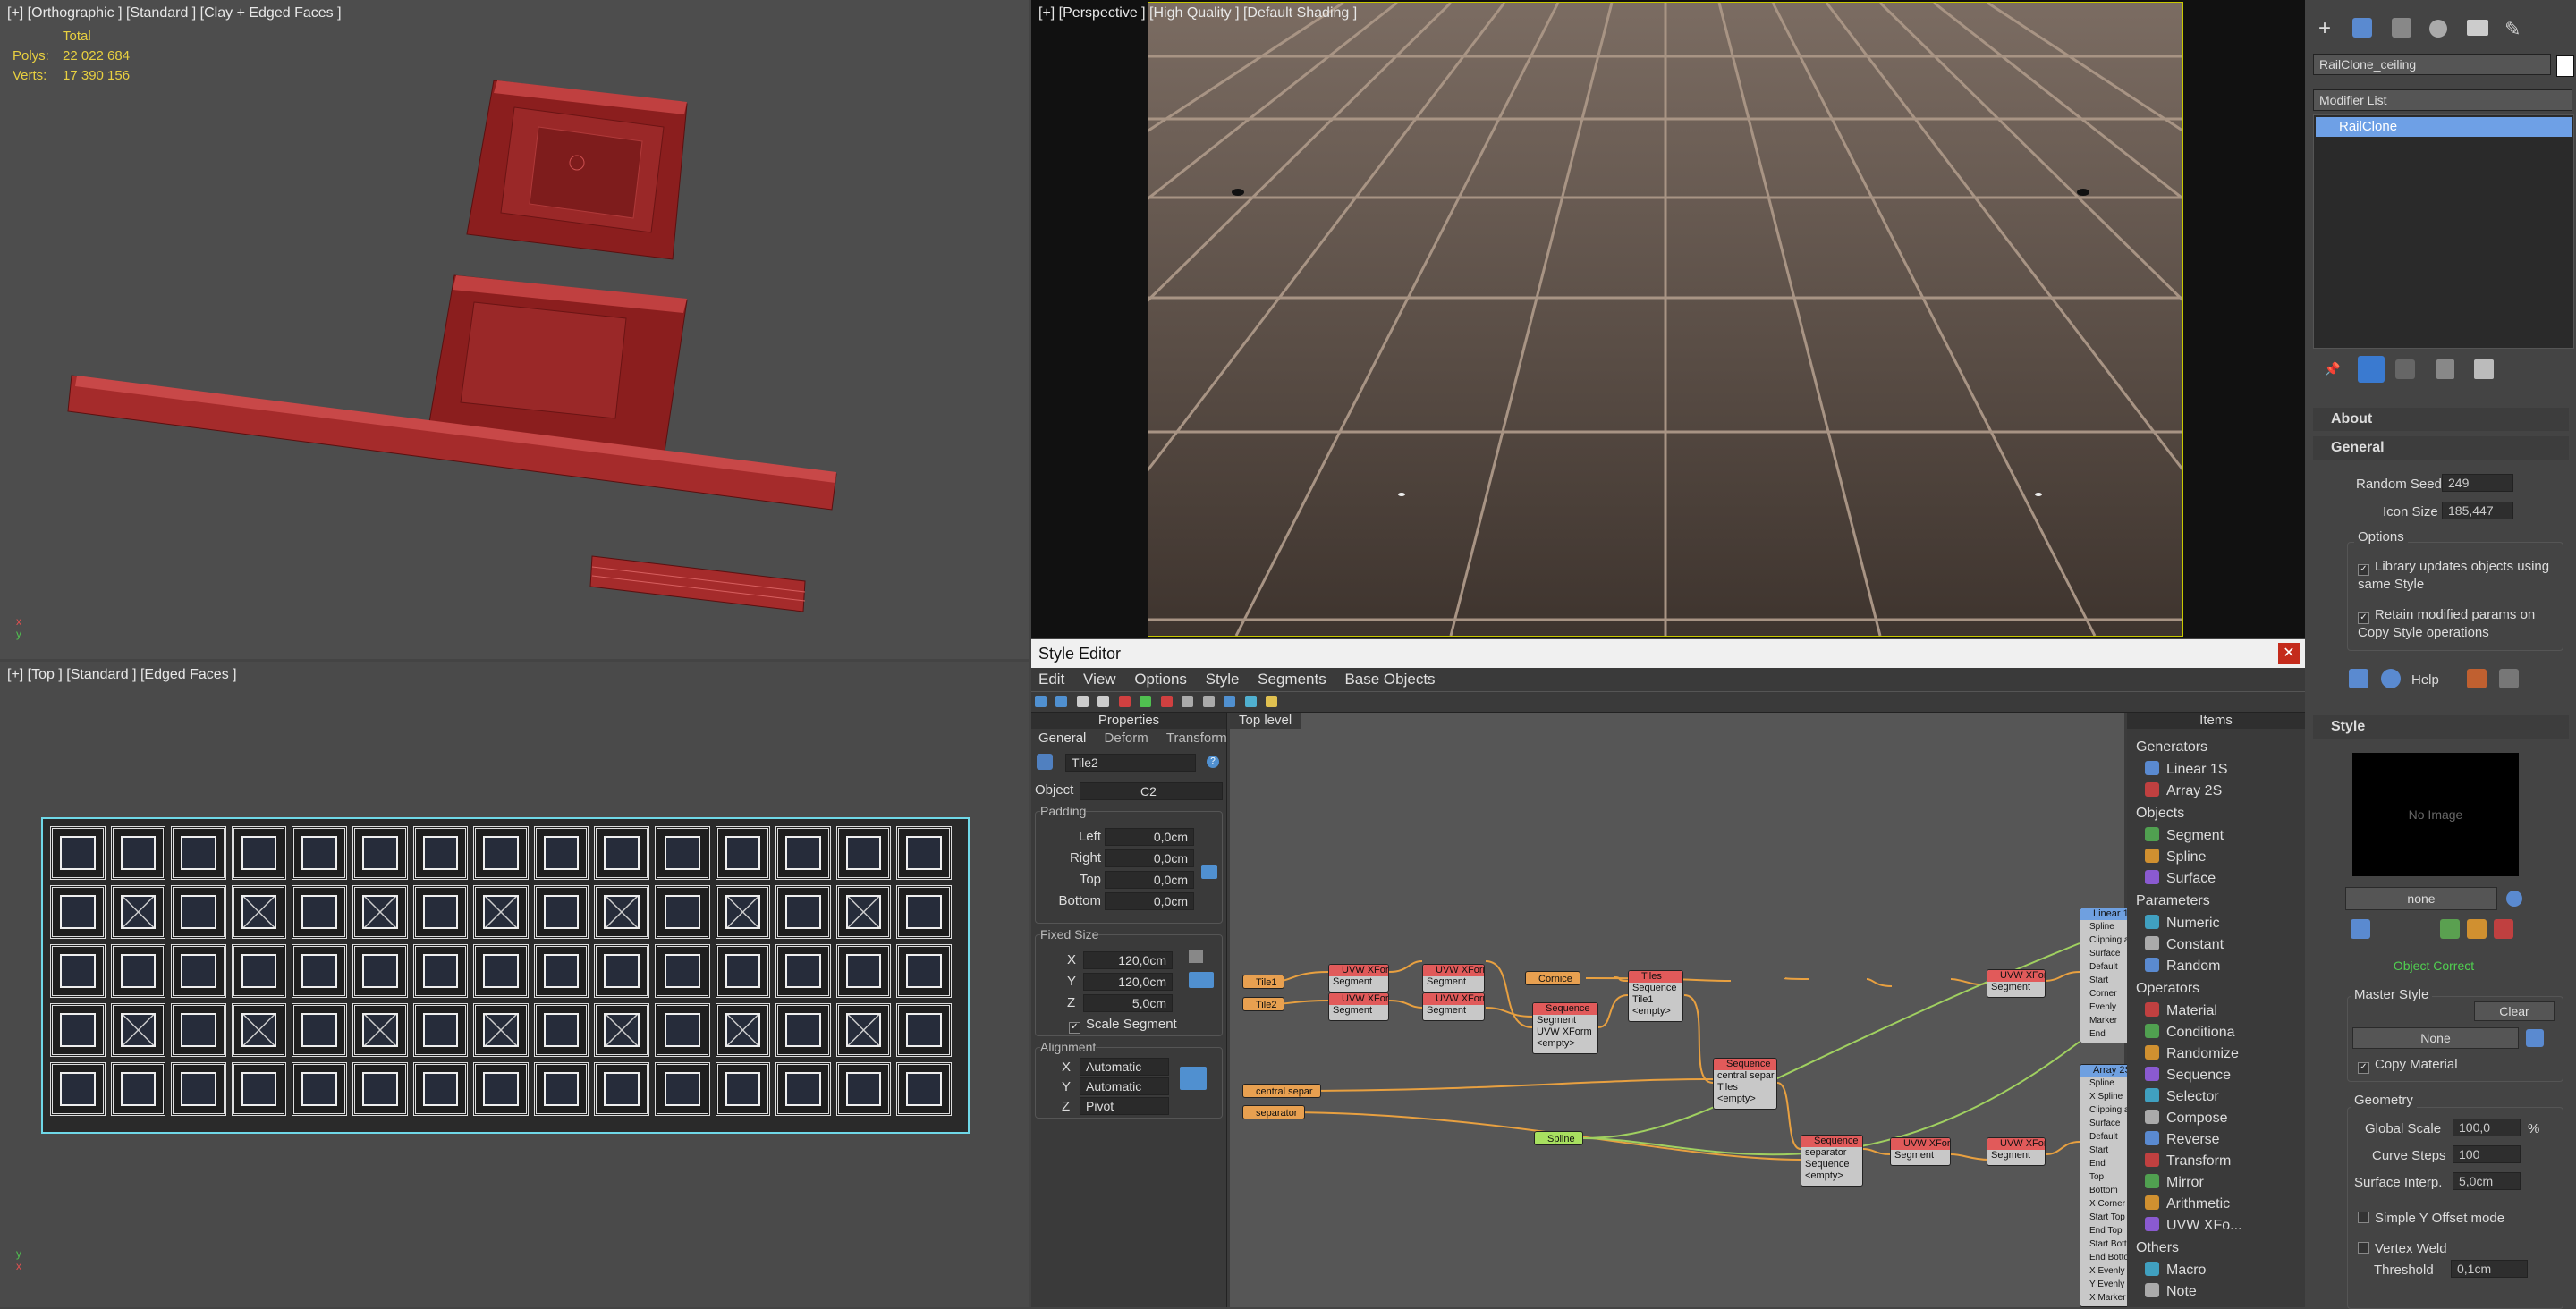 The image size is (2576, 1309). What do you see at coordinates (2182, 923) in the screenshot?
I see `items-entry: Numeric` at bounding box center [2182, 923].